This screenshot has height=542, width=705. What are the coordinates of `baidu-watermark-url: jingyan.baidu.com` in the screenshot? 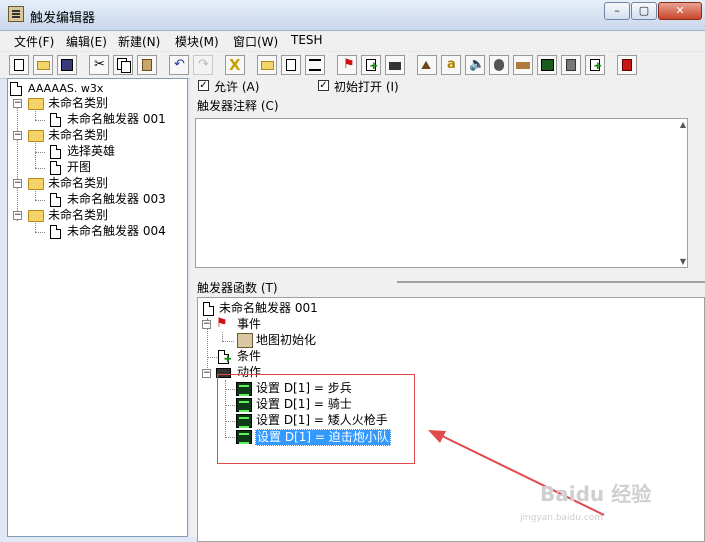 It's located at (562, 518).